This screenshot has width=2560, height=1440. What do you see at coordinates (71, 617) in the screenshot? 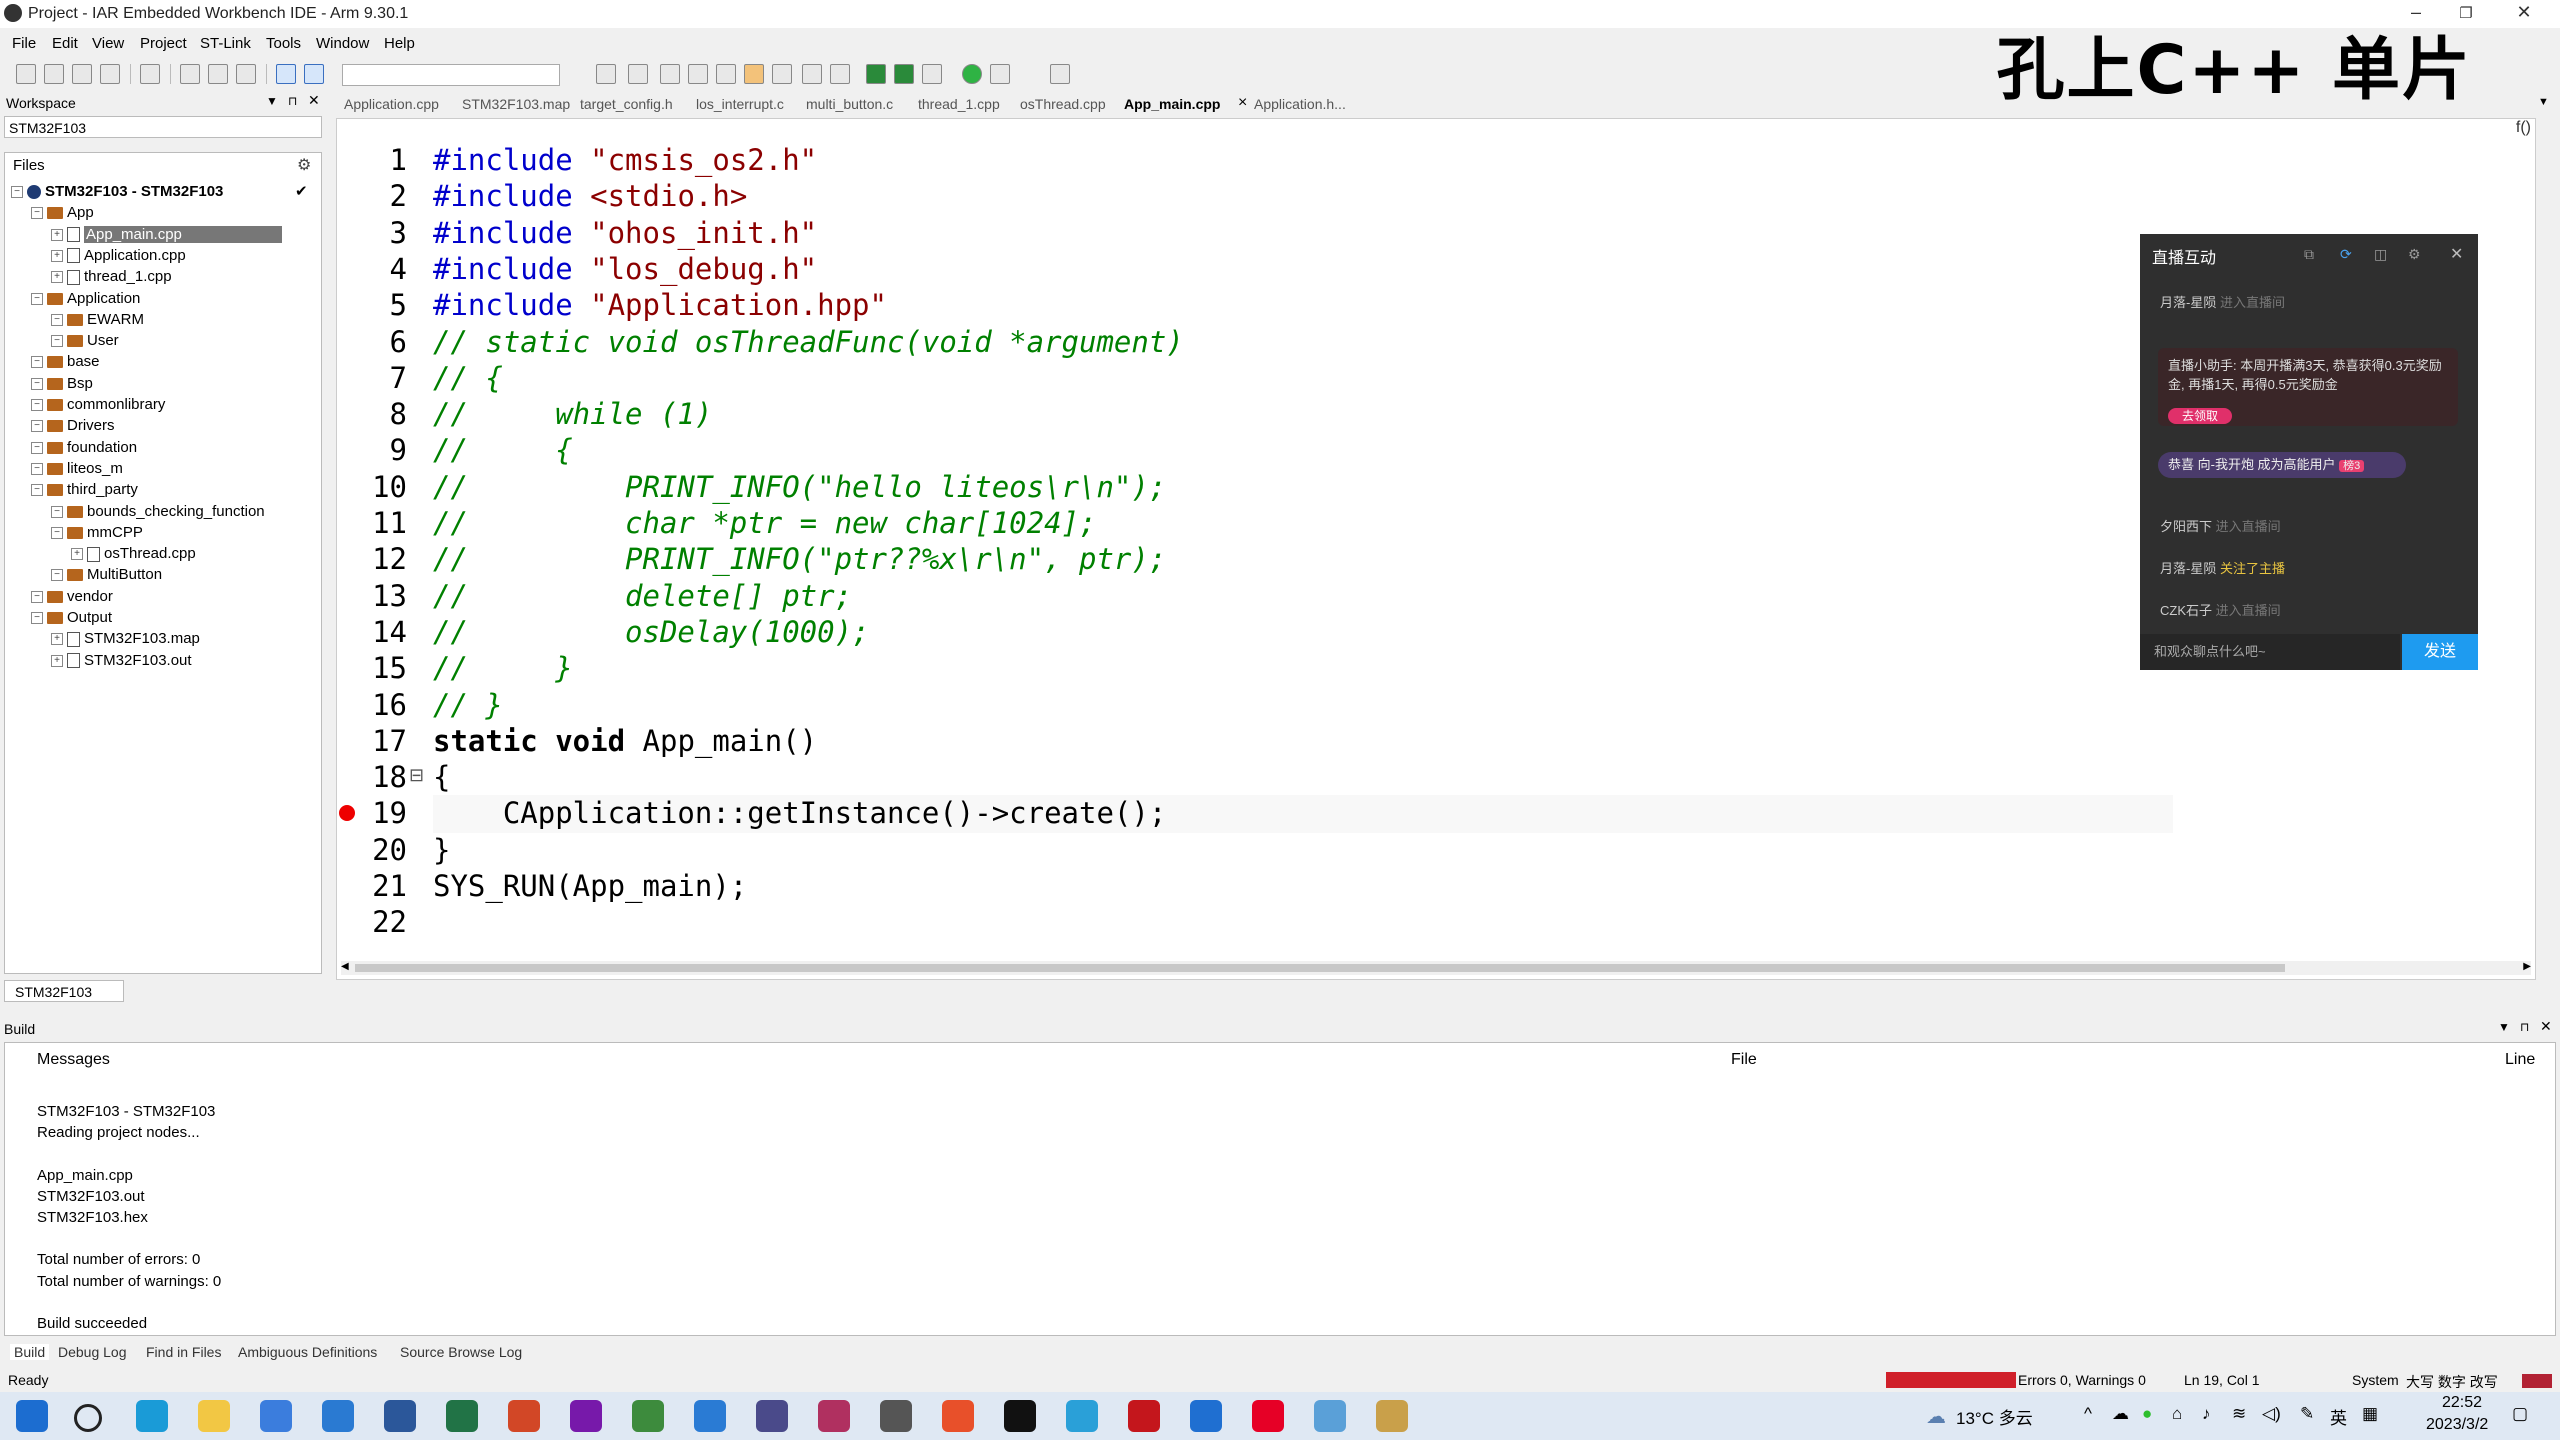
I see `tree-item: − Output` at bounding box center [71, 617].